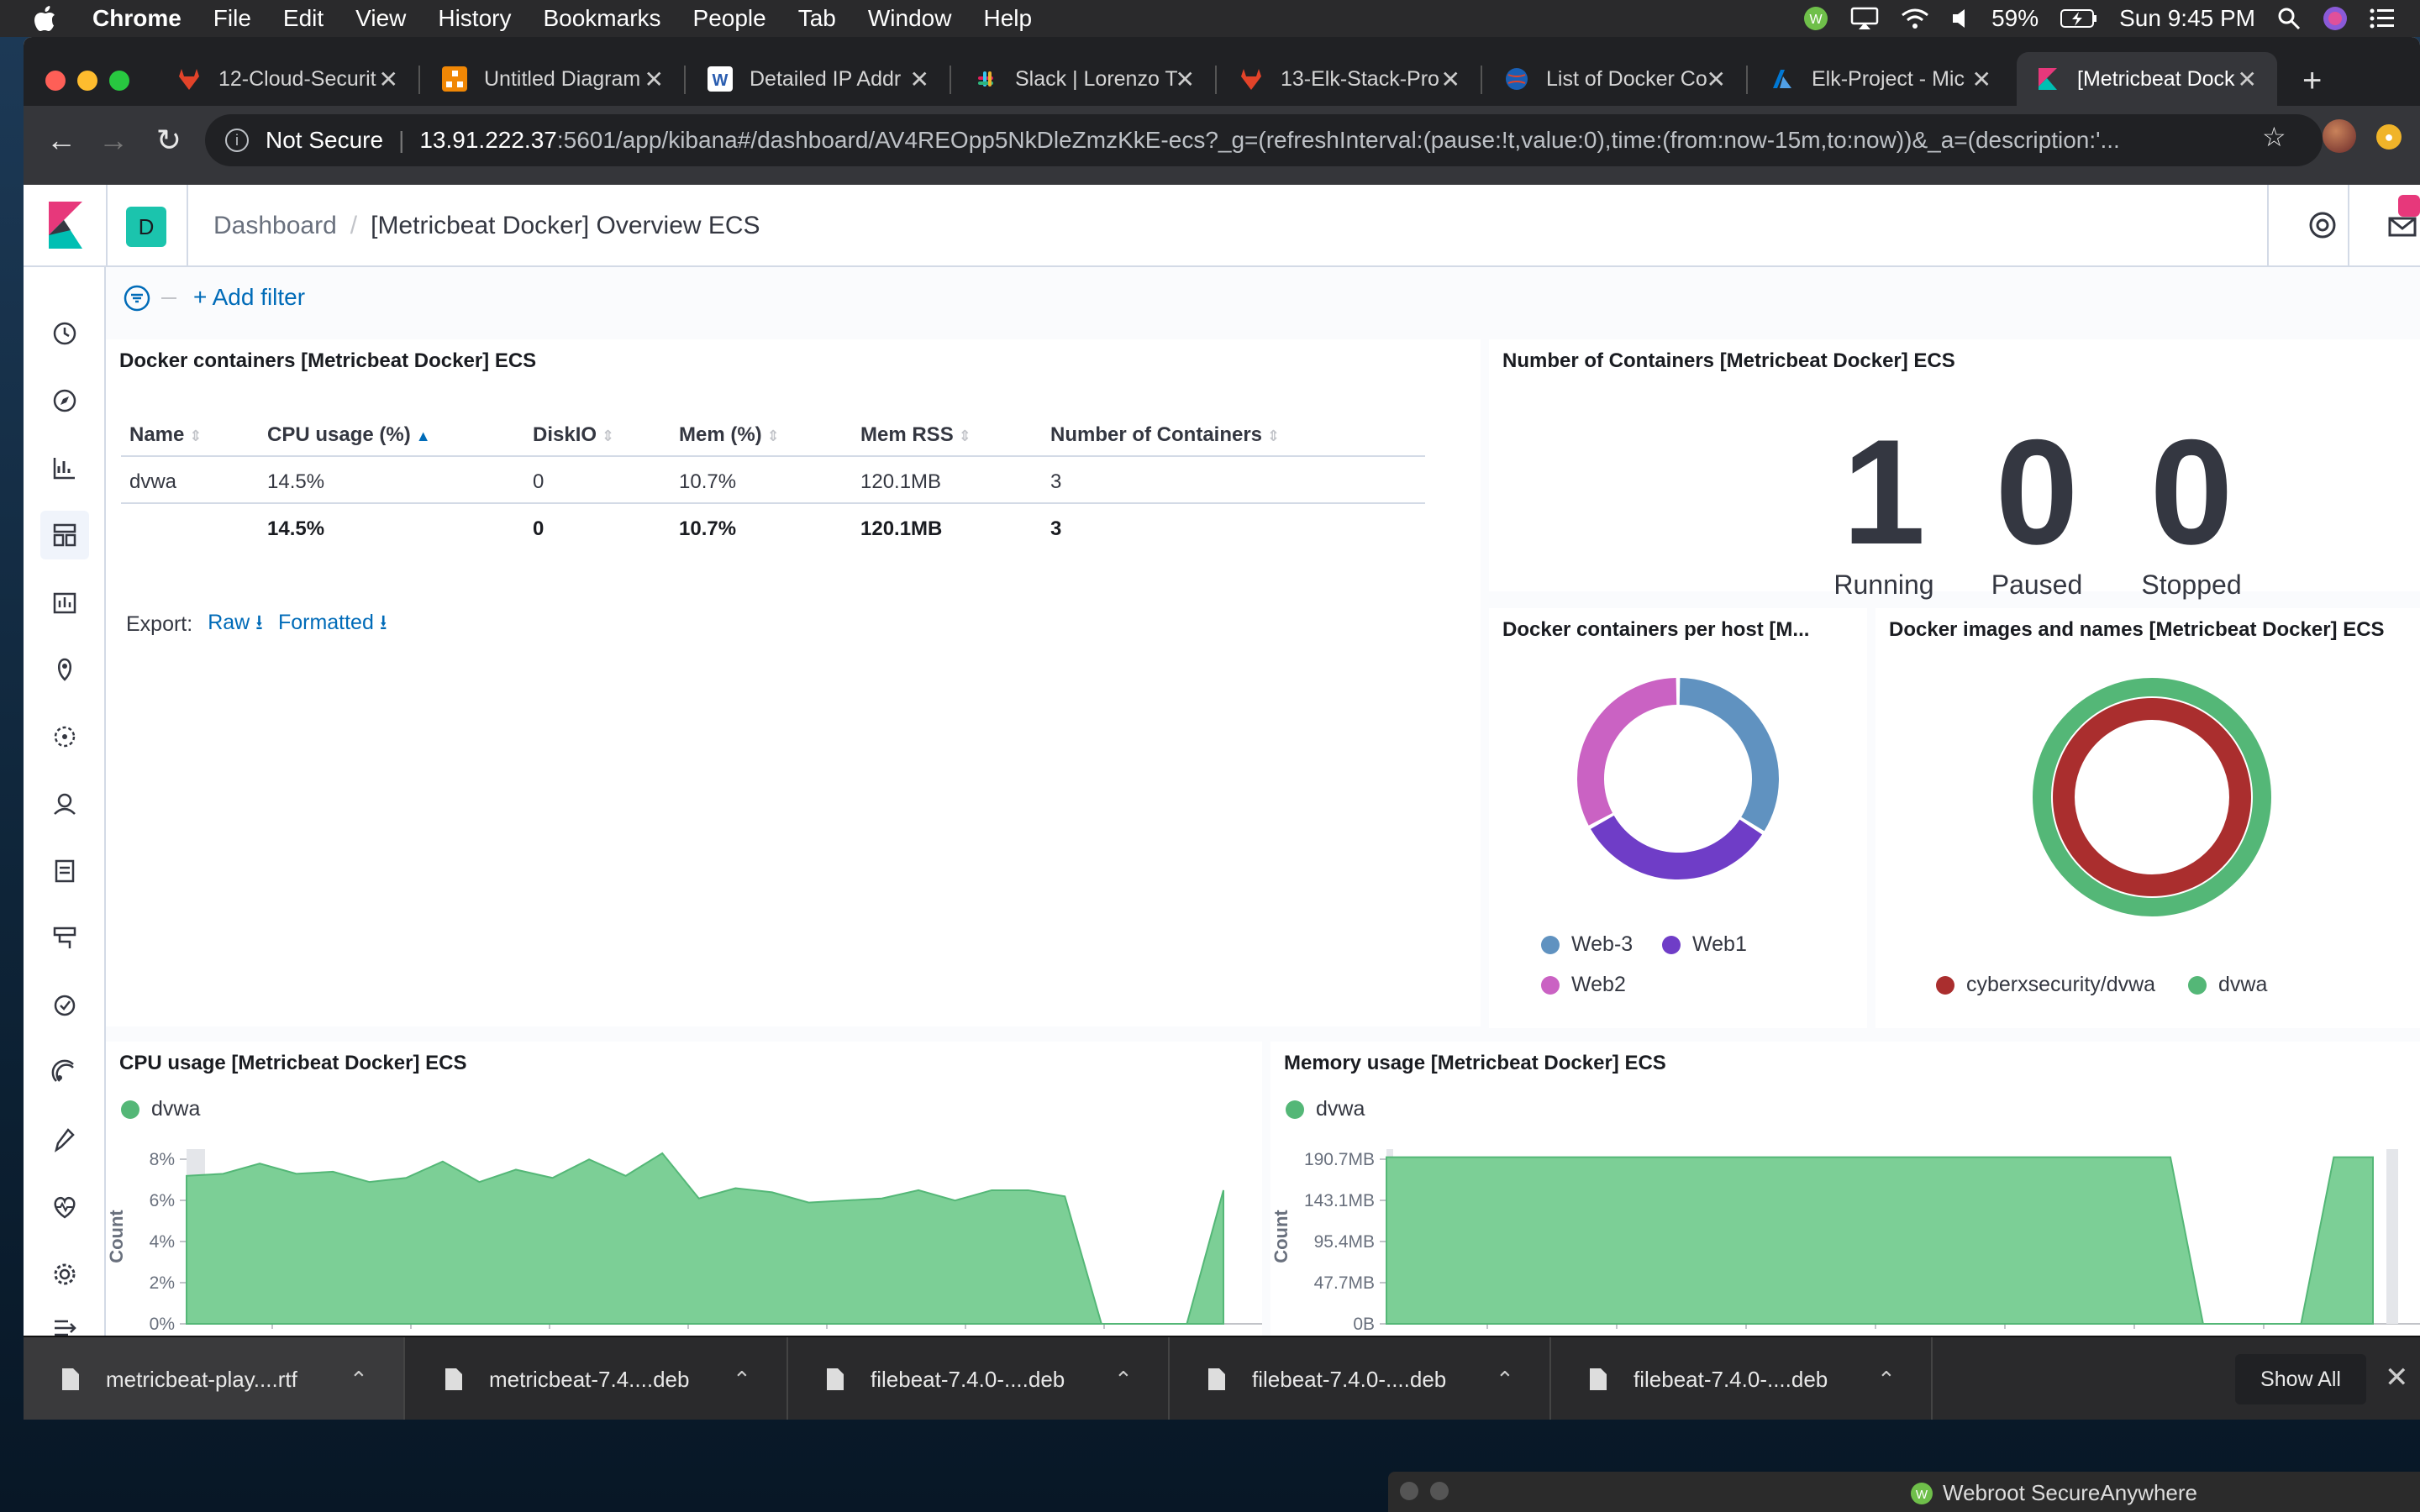 This screenshot has width=2420, height=1512. What do you see at coordinates (169, 140) in the screenshot?
I see `reload-button: ↻` at bounding box center [169, 140].